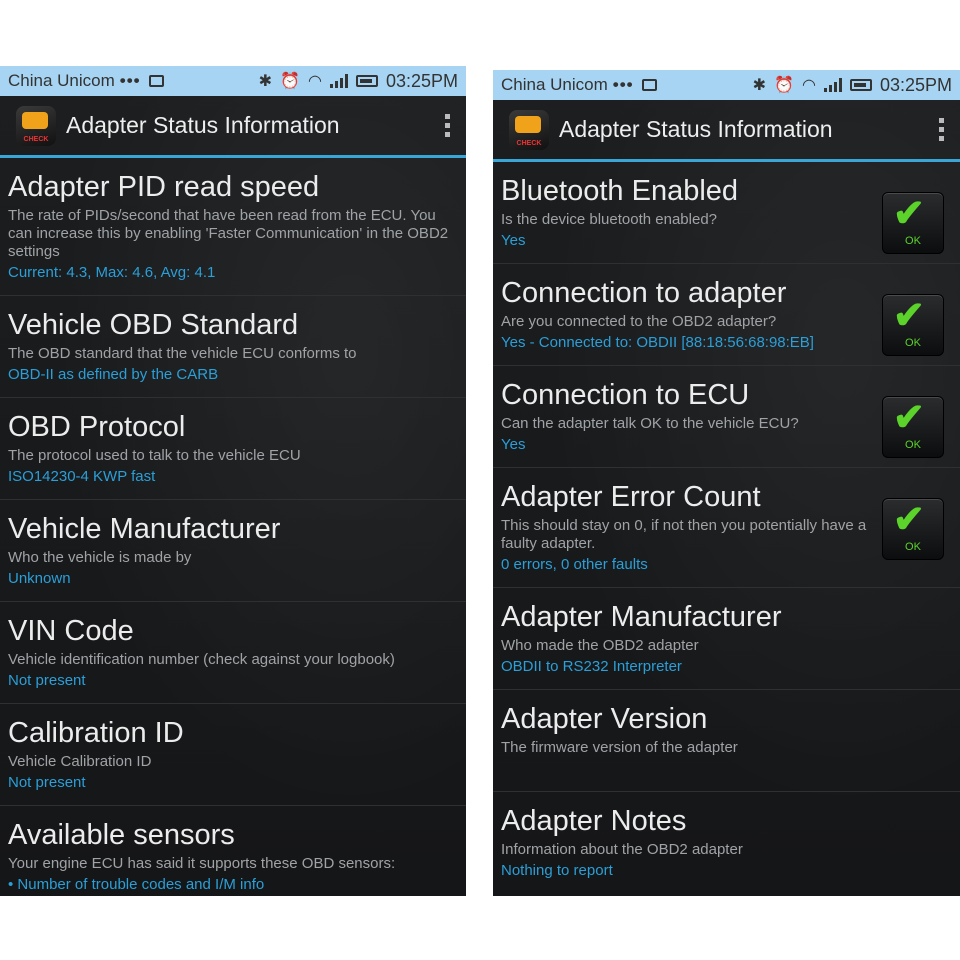 The image size is (960, 960). I want to click on item-title: Adapter Error Count, so click(631, 497).